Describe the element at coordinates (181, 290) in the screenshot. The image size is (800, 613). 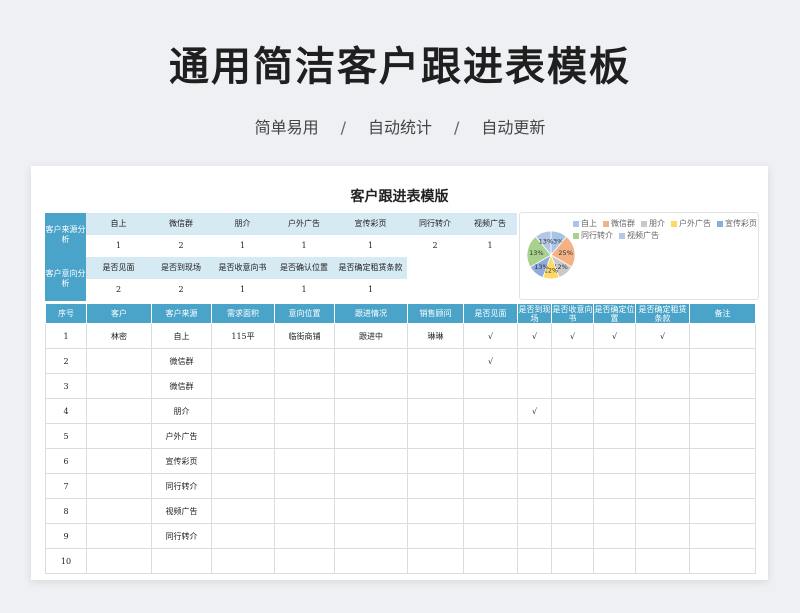
I see `intent-value-cell: 2` at that location.